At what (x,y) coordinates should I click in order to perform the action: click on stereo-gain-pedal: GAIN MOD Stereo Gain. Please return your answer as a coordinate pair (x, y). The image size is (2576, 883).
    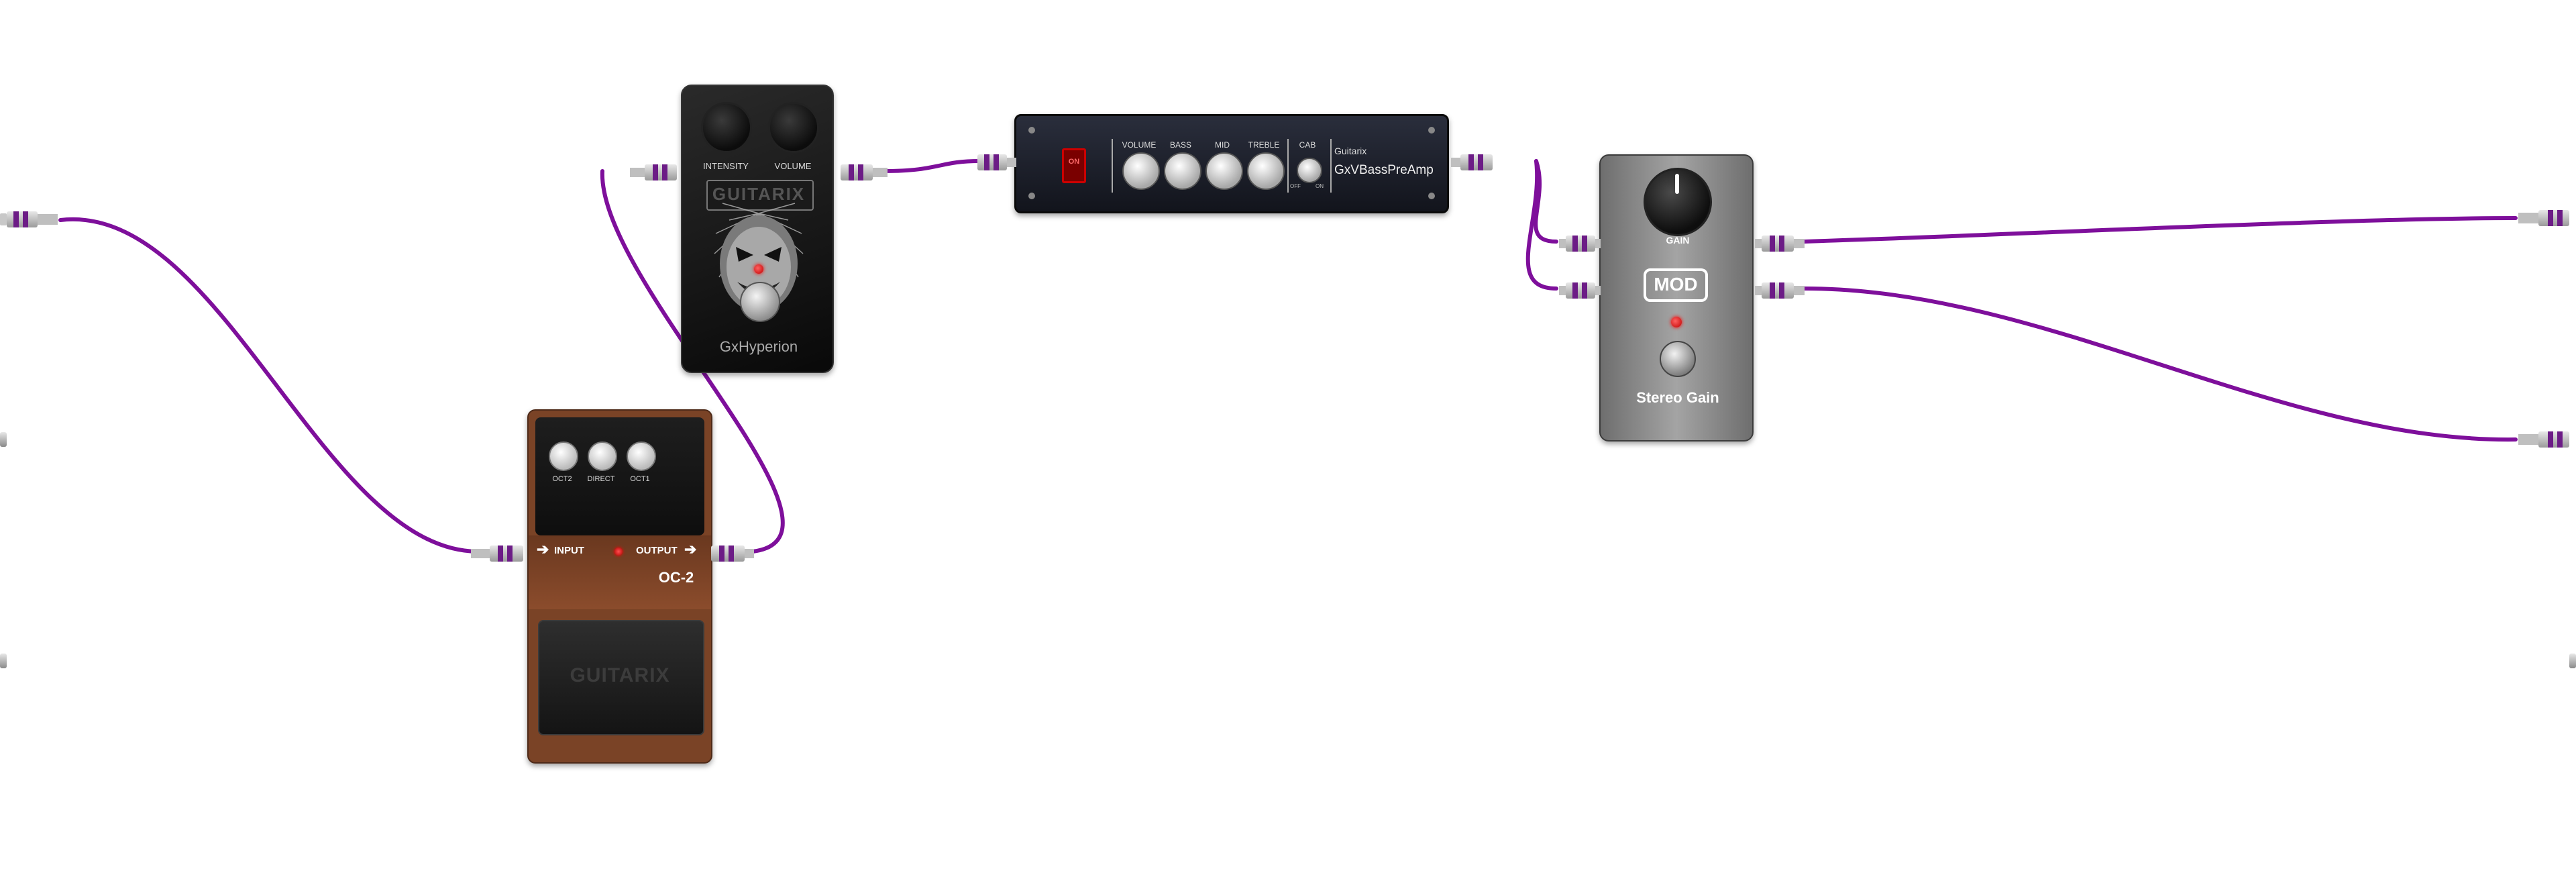
    Looking at the image, I should click on (1682, 298).